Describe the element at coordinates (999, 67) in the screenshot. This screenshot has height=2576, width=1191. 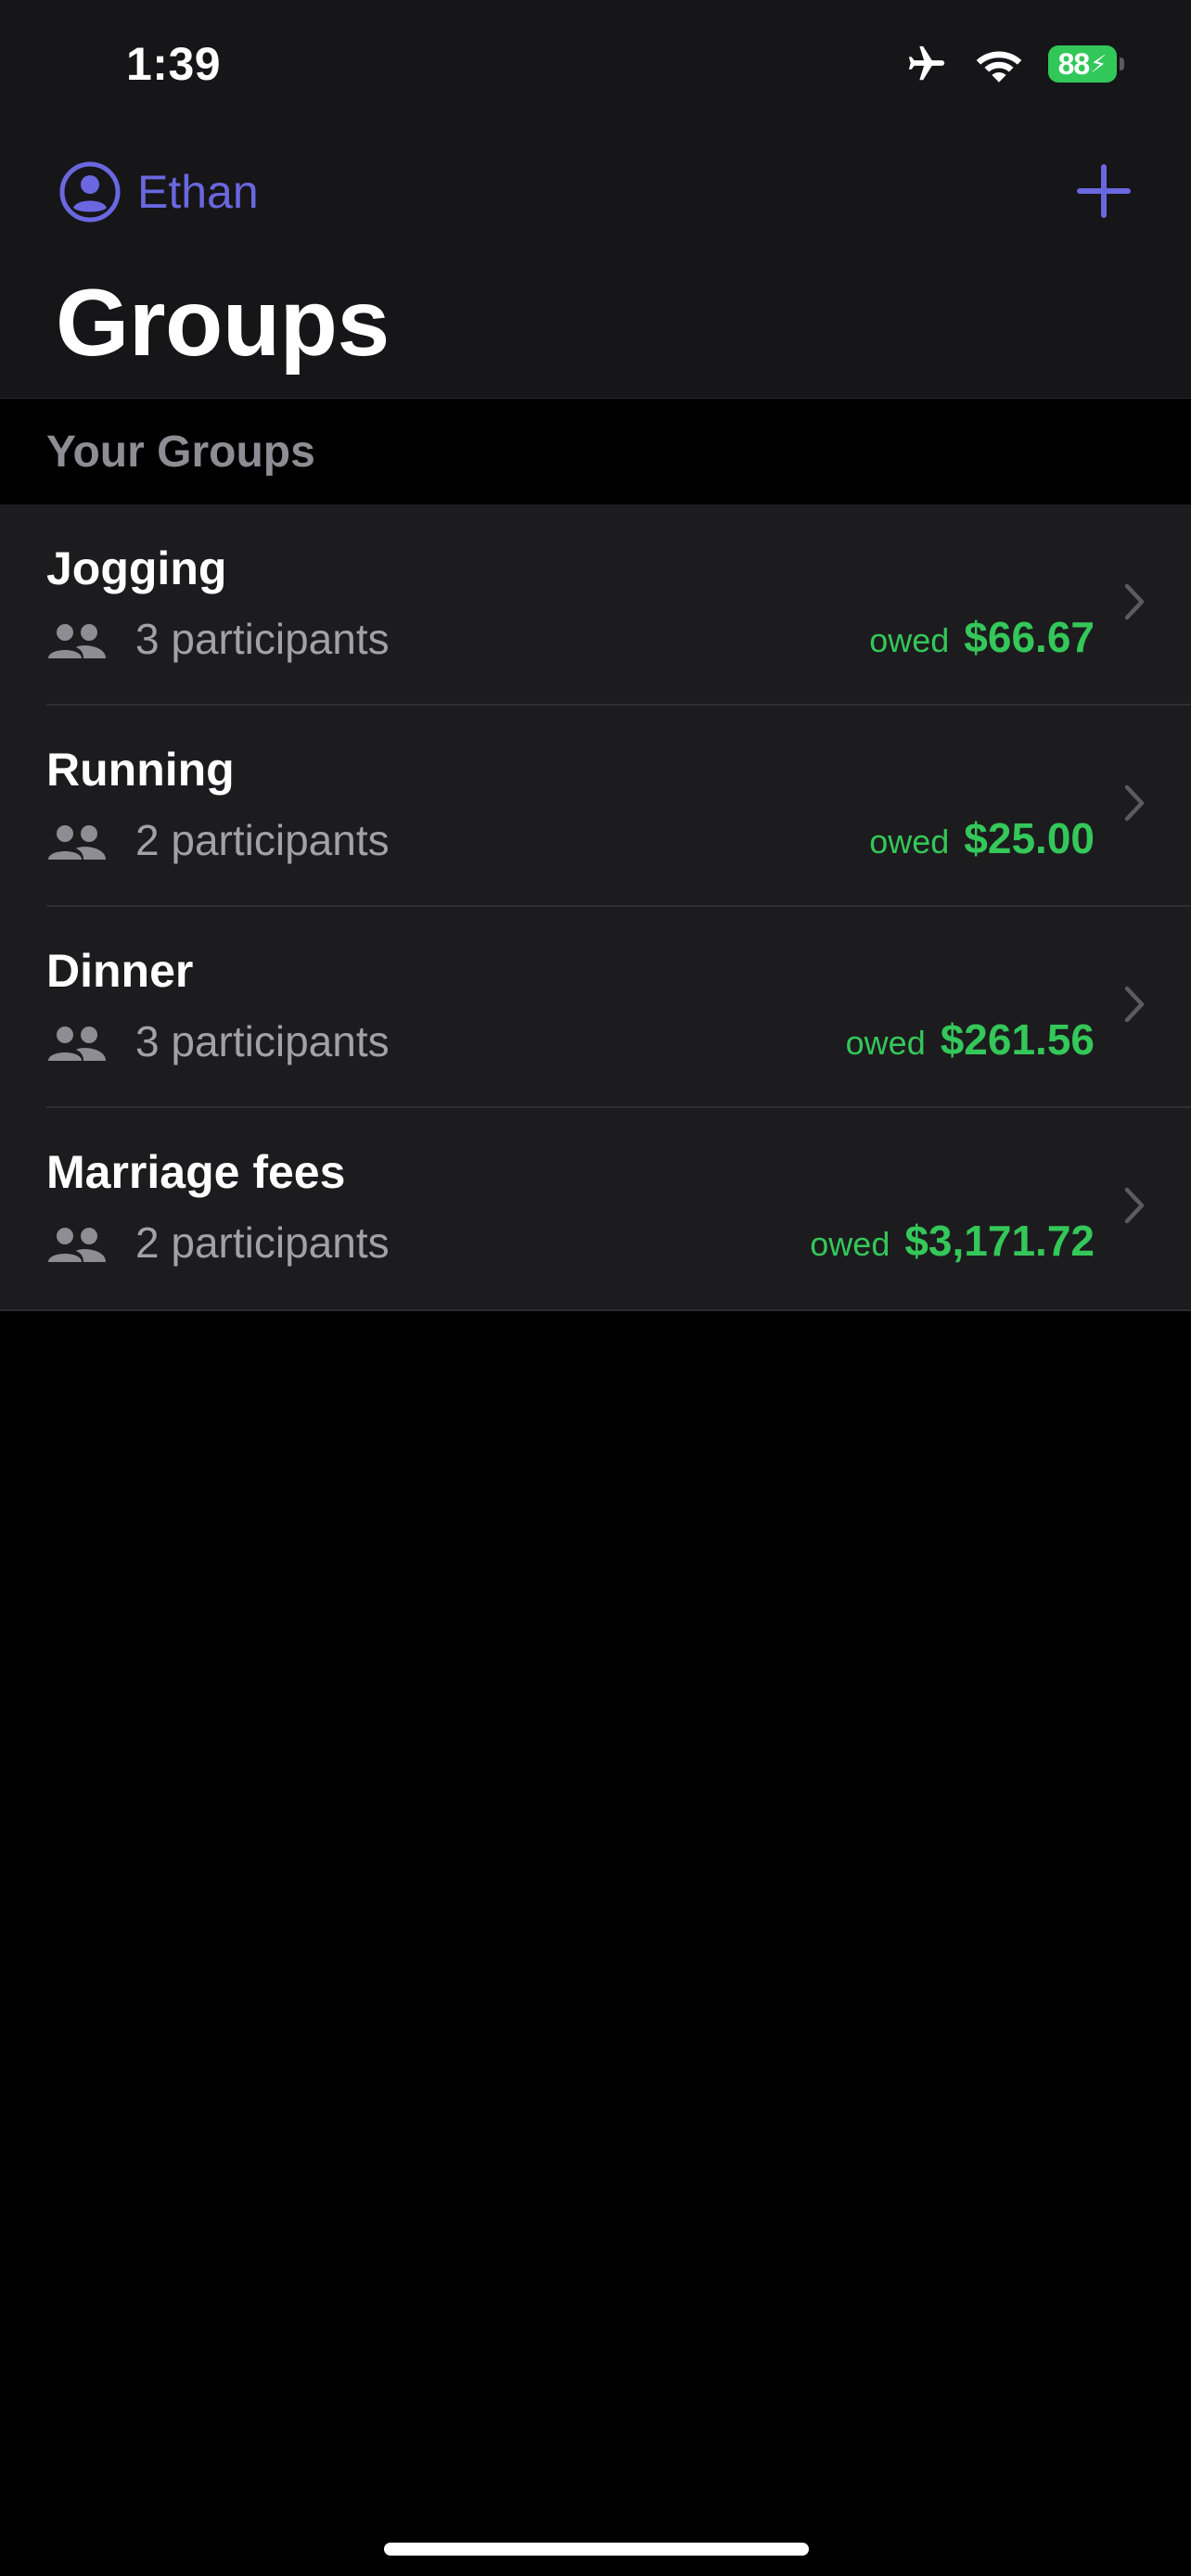
I see `wifi-icon` at that location.